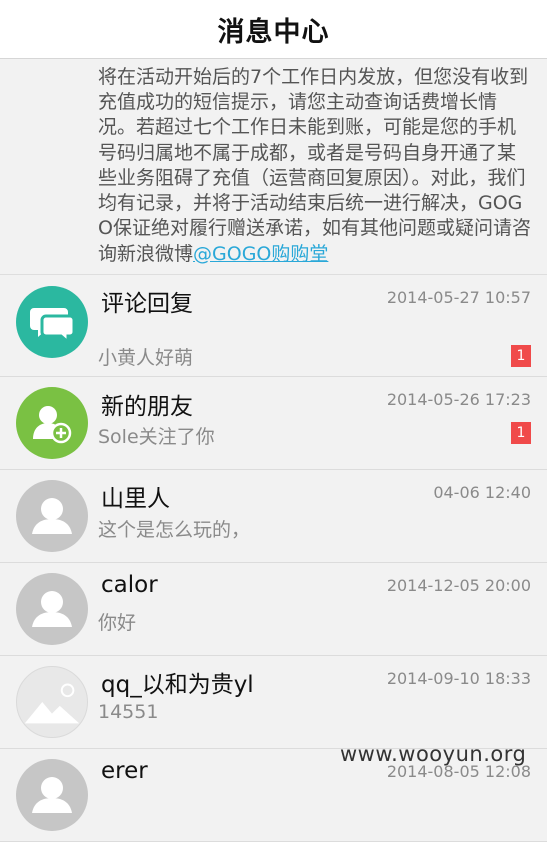 The height and width of the screenshot is (842, 547). Describe the element at coordinates (52, 702) in the screenshot. I see `placeholder-image-icon` at that location.